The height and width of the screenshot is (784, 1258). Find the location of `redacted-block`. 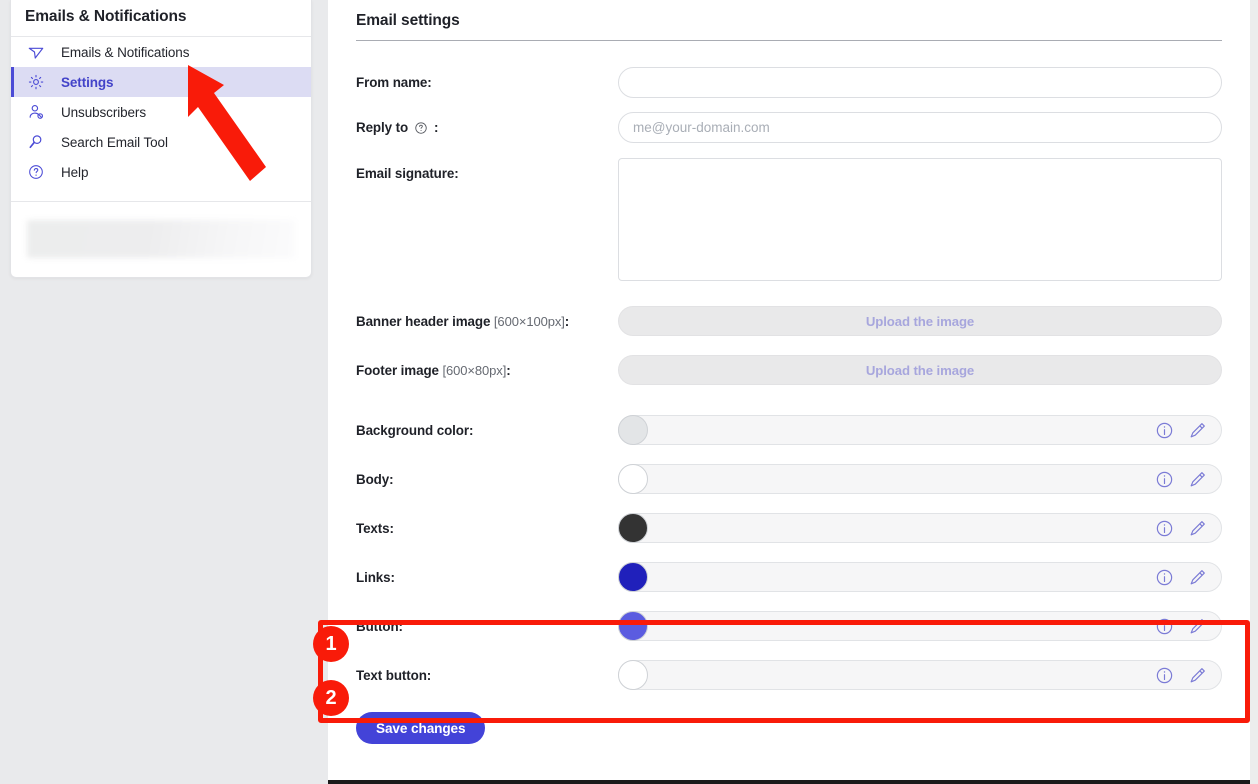

redacted-block is located at coordinates (161, 239).